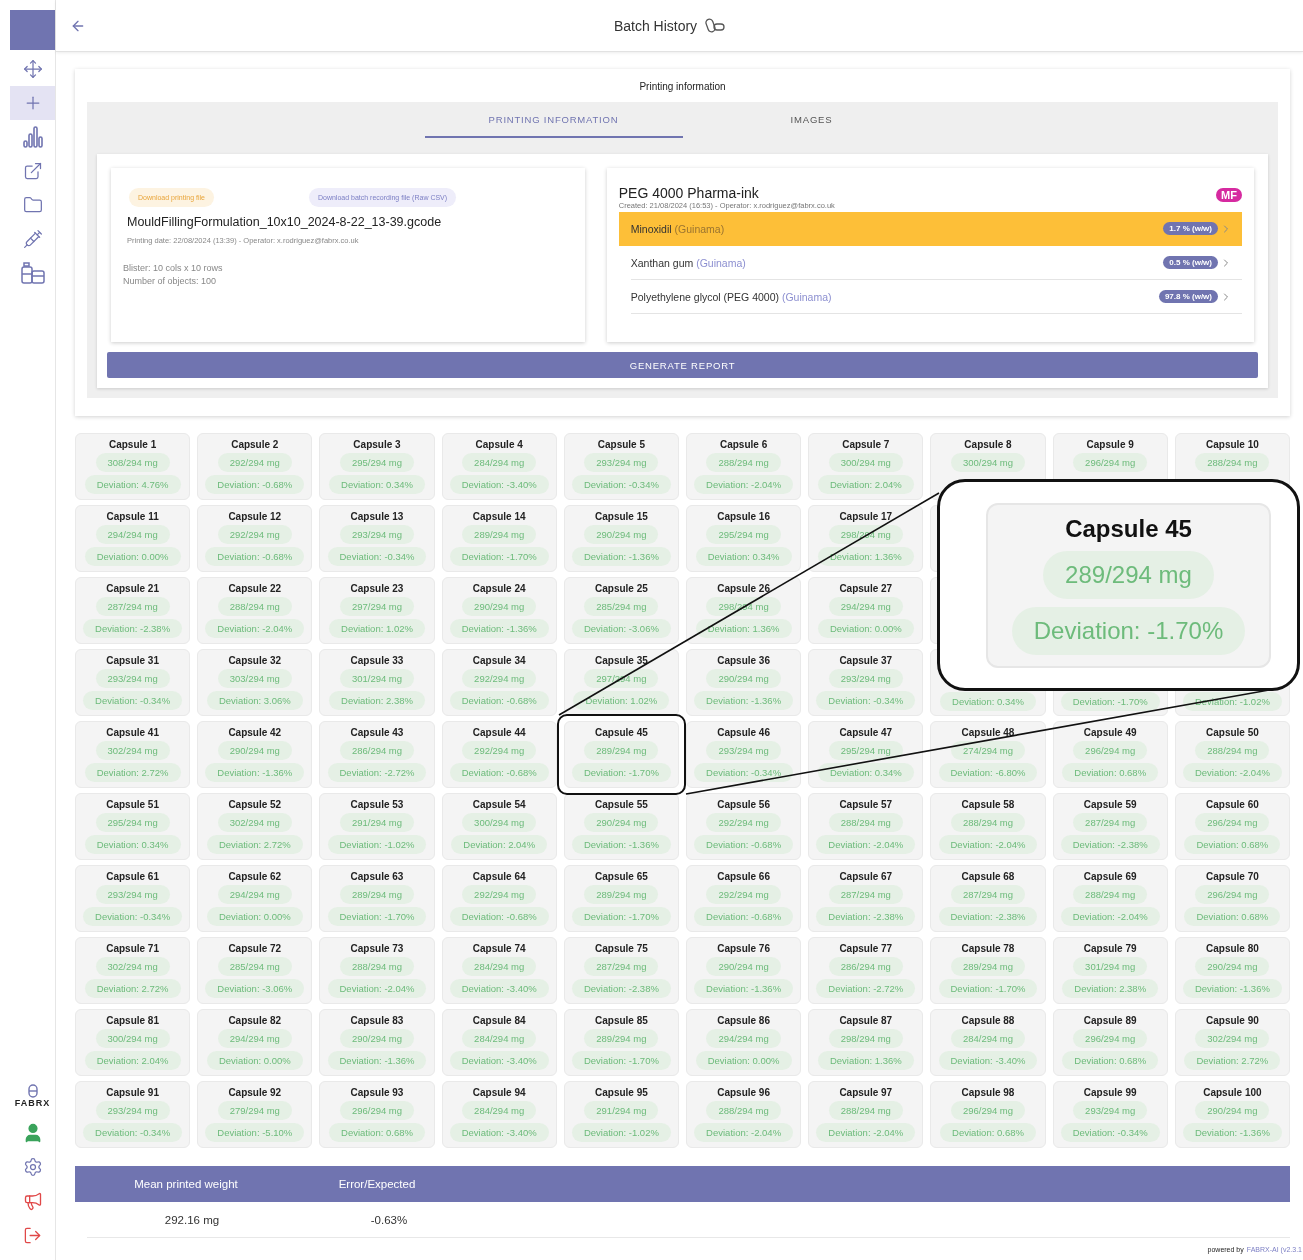  I want to click on weight-pill: 300/294 mg, so click(132, 1038).